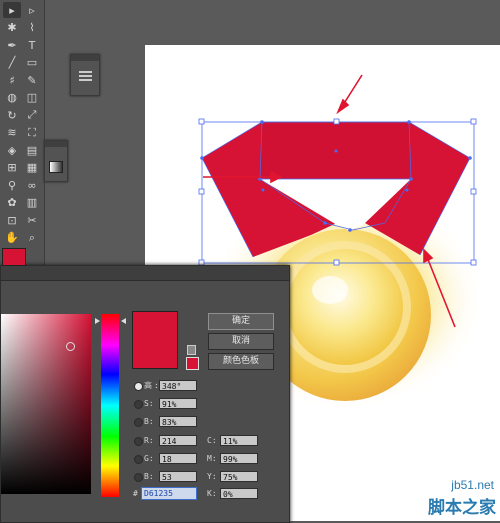  What do you see at coordinates (12, 185) in the screenshot?
I see `eyedropper-icon: ⚲` at bounding box center [12, 185].